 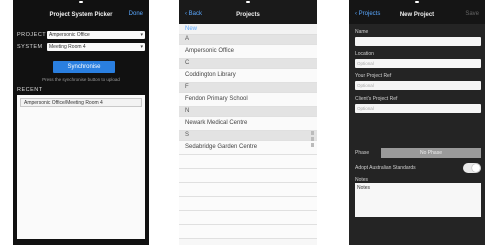 I want to click on location-label: Location, so click(x=364, y=54).